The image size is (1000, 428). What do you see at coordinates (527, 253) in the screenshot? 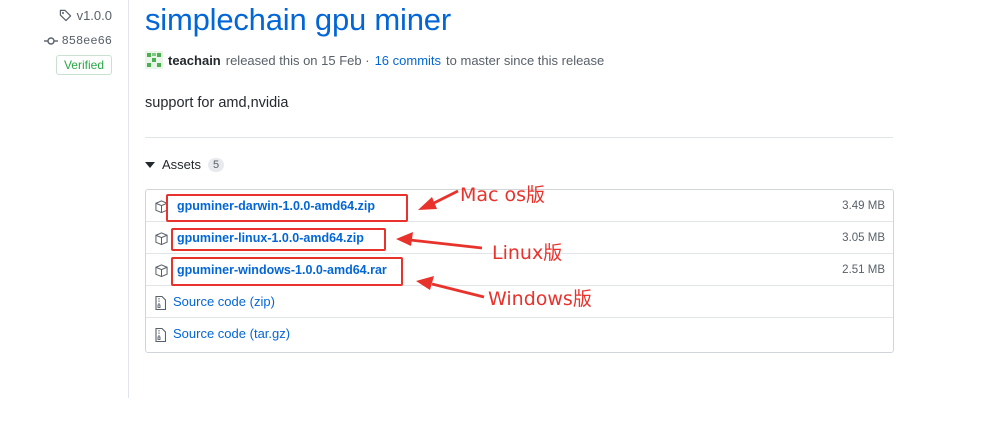
I see `annotation-linux: Linux版` at bounding box center [527, 253].